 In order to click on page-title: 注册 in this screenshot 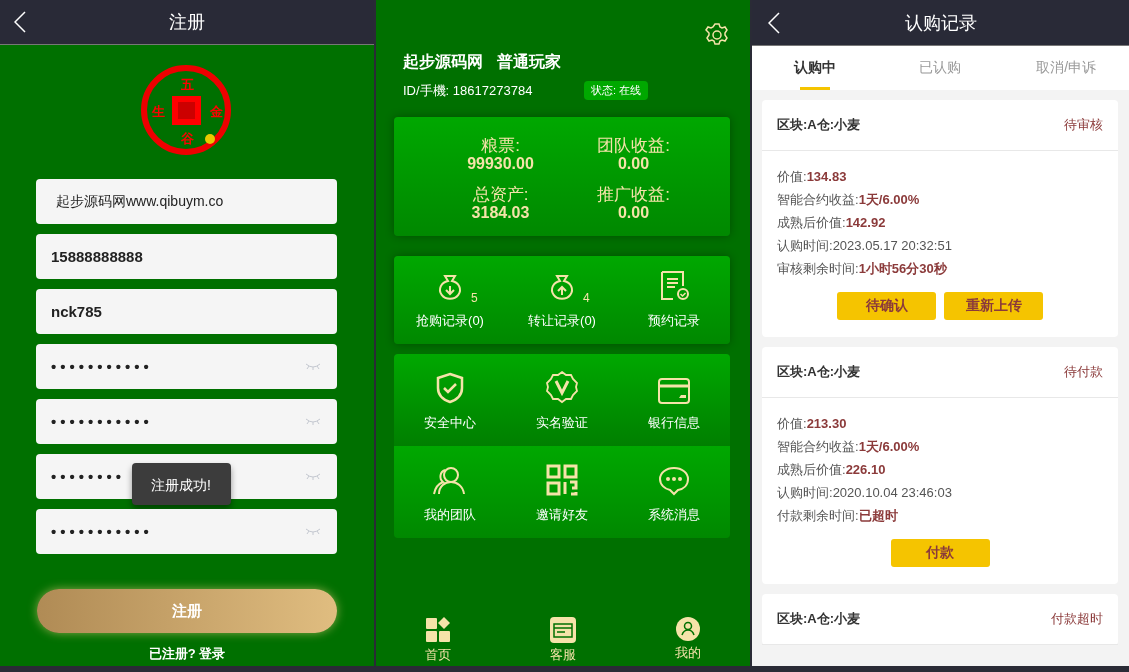, I will do `click(187, 22)`.